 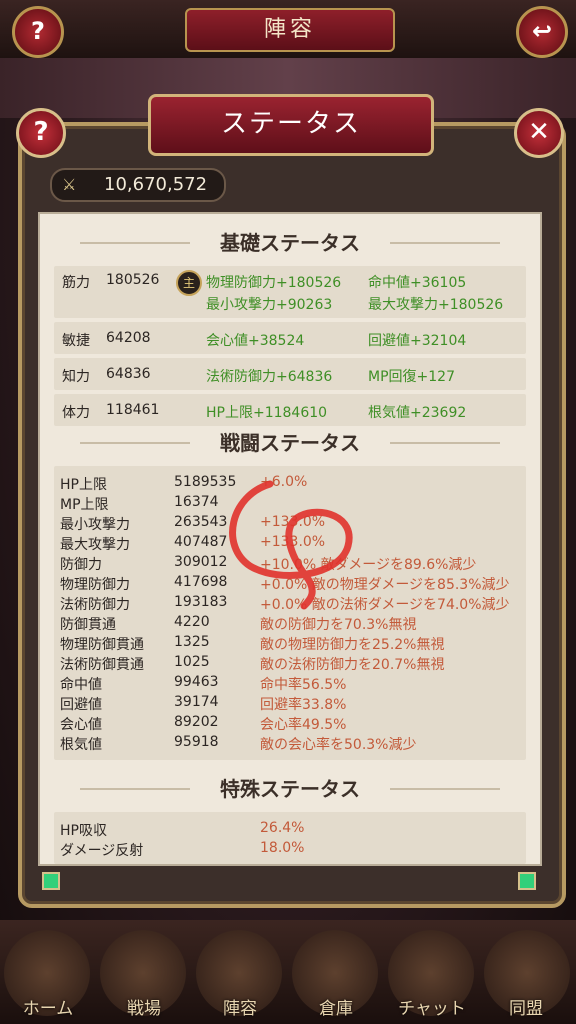 I want to click on stat-value: 180526, so click(x=133, y=280).